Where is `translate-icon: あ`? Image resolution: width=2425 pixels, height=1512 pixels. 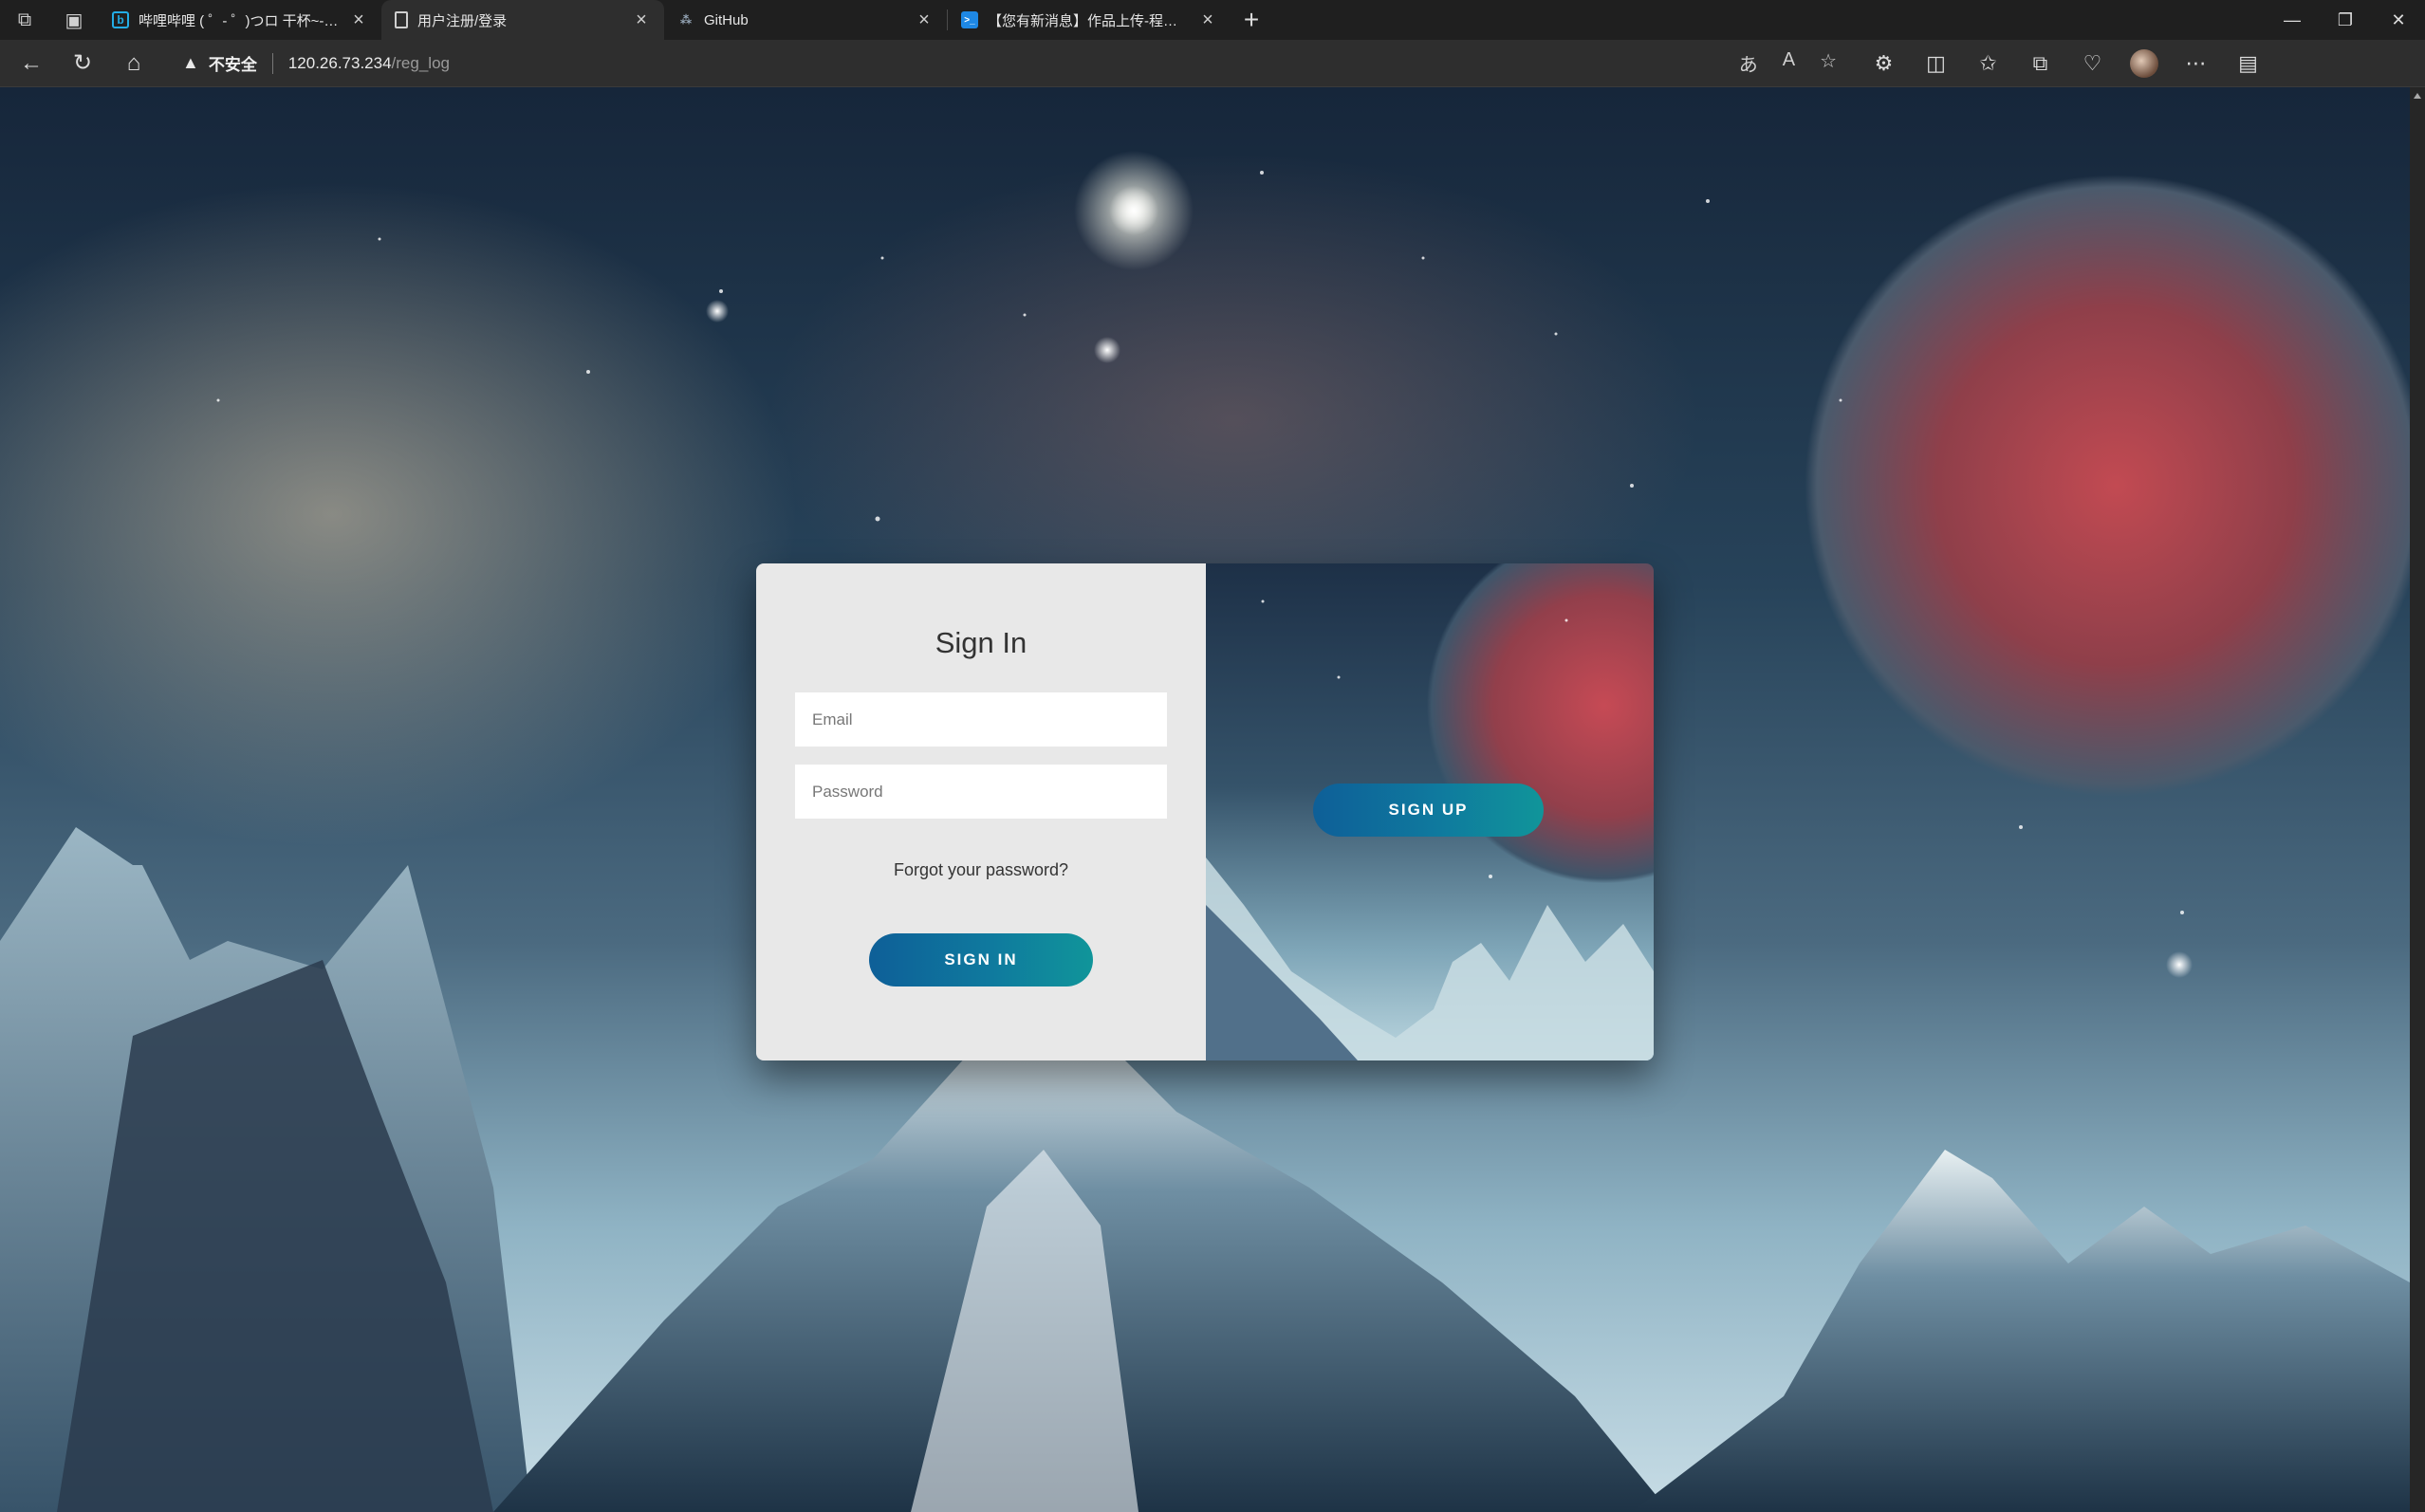 translate-icon: あ is located at coordinates (1748, 63).